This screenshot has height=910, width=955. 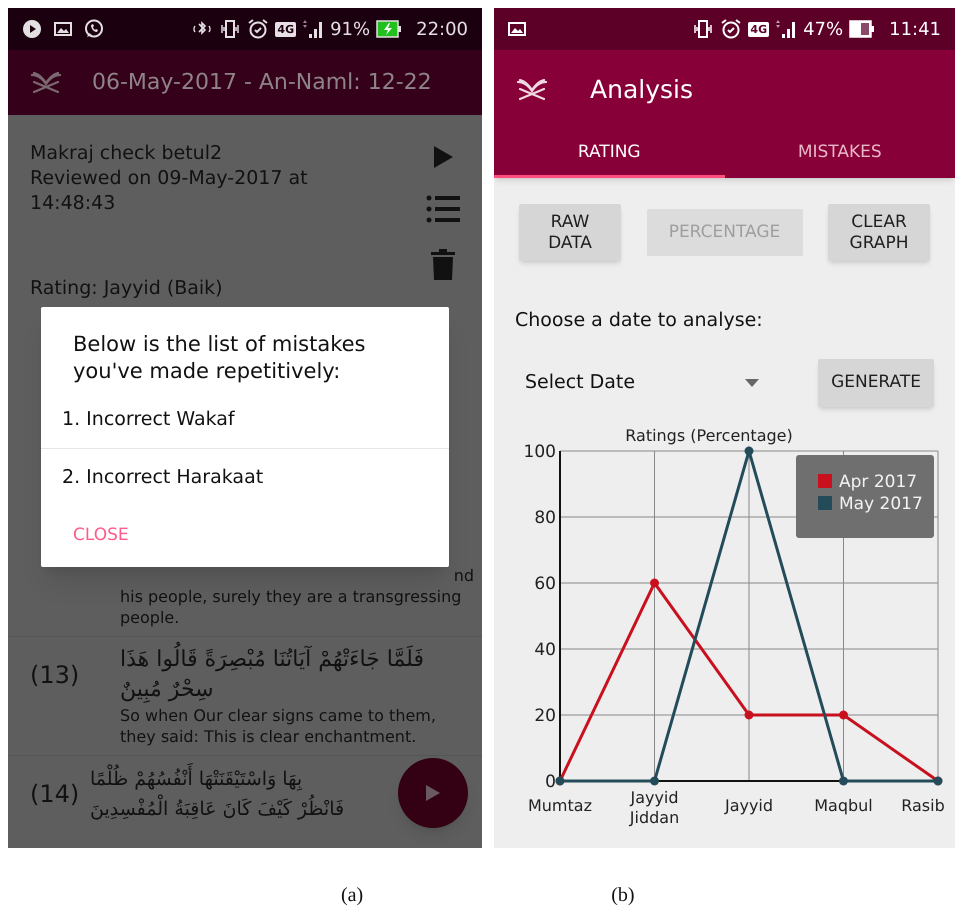 I want to click on arabic-verse-line: بِهَا وَاسْتَيْقَنَتْهَا أَنْفُسُهُمْ ظُلْمًا, so click(x=196, y=779).